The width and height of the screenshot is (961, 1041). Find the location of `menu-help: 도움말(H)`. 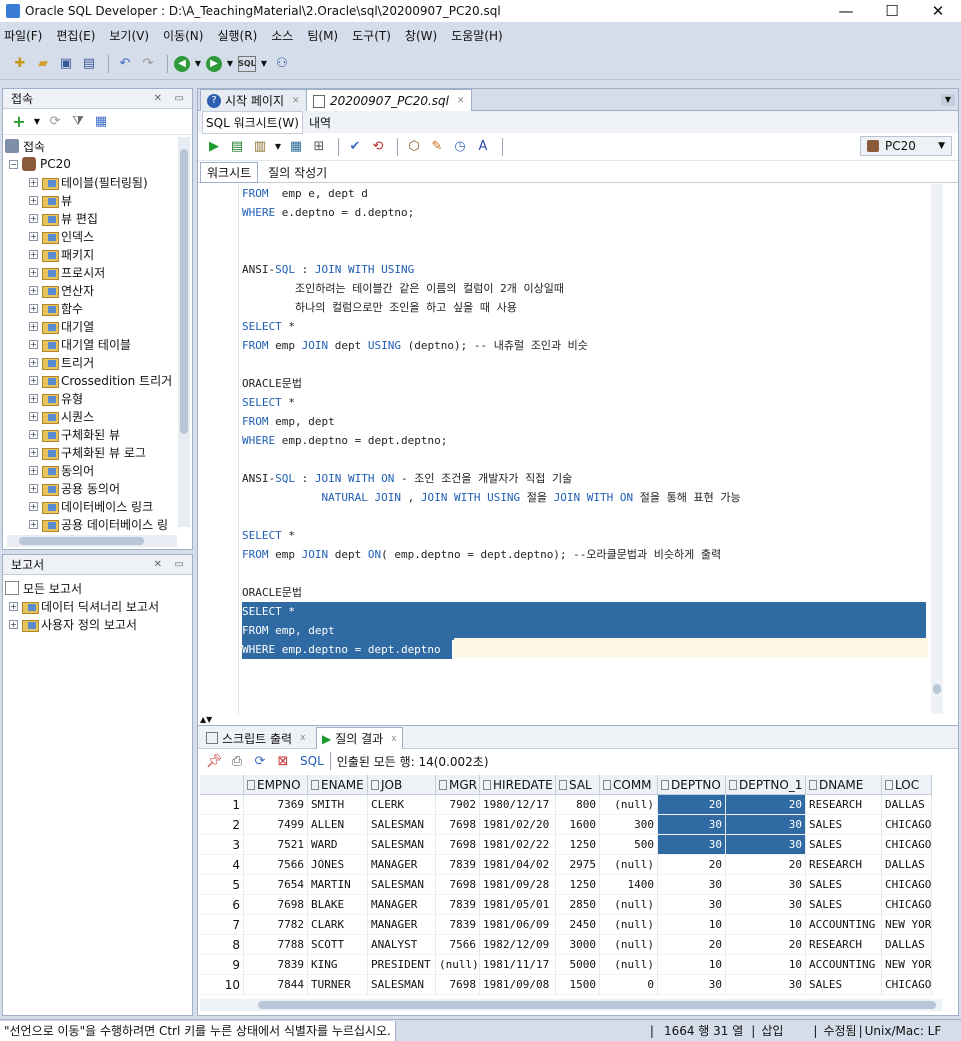

menu-help: 도움말(H) is located at coordinates (477, 35).